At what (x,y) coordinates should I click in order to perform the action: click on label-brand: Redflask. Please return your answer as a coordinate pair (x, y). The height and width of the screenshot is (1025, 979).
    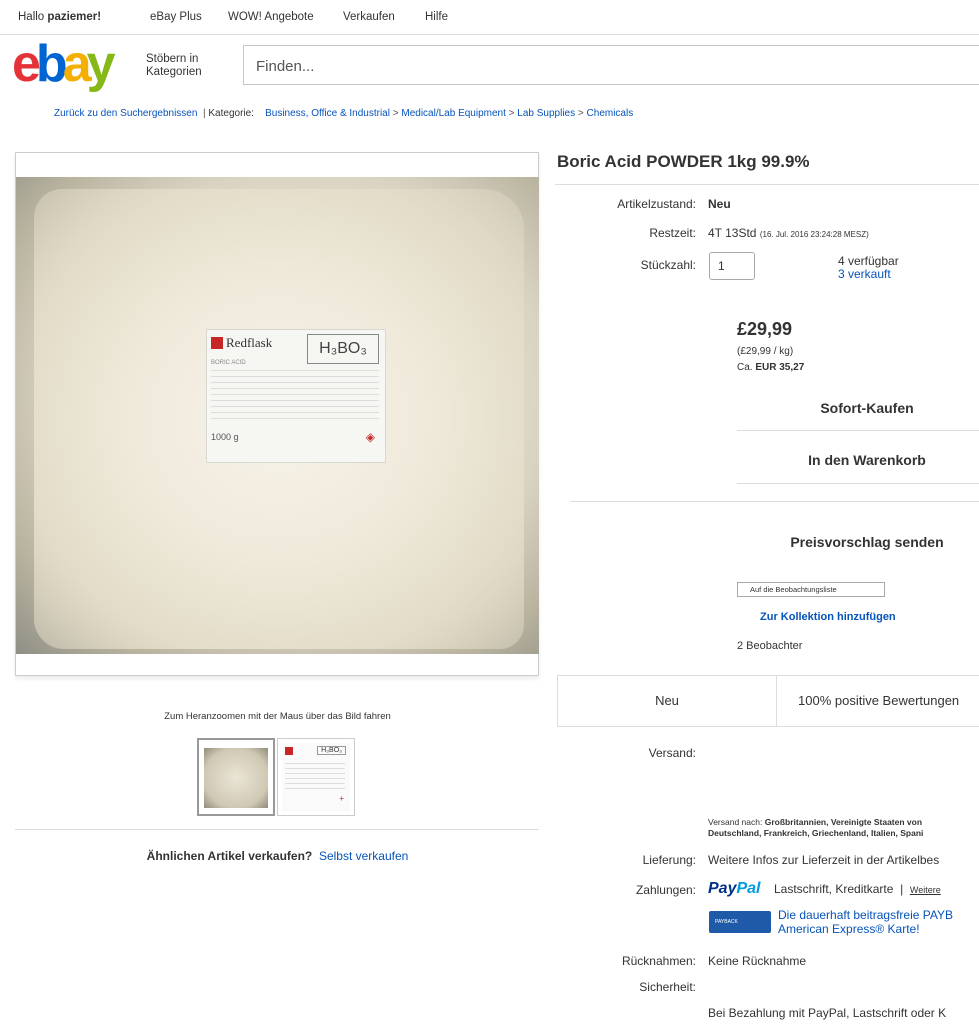
    Looking at the image, I should click on (241, 343).